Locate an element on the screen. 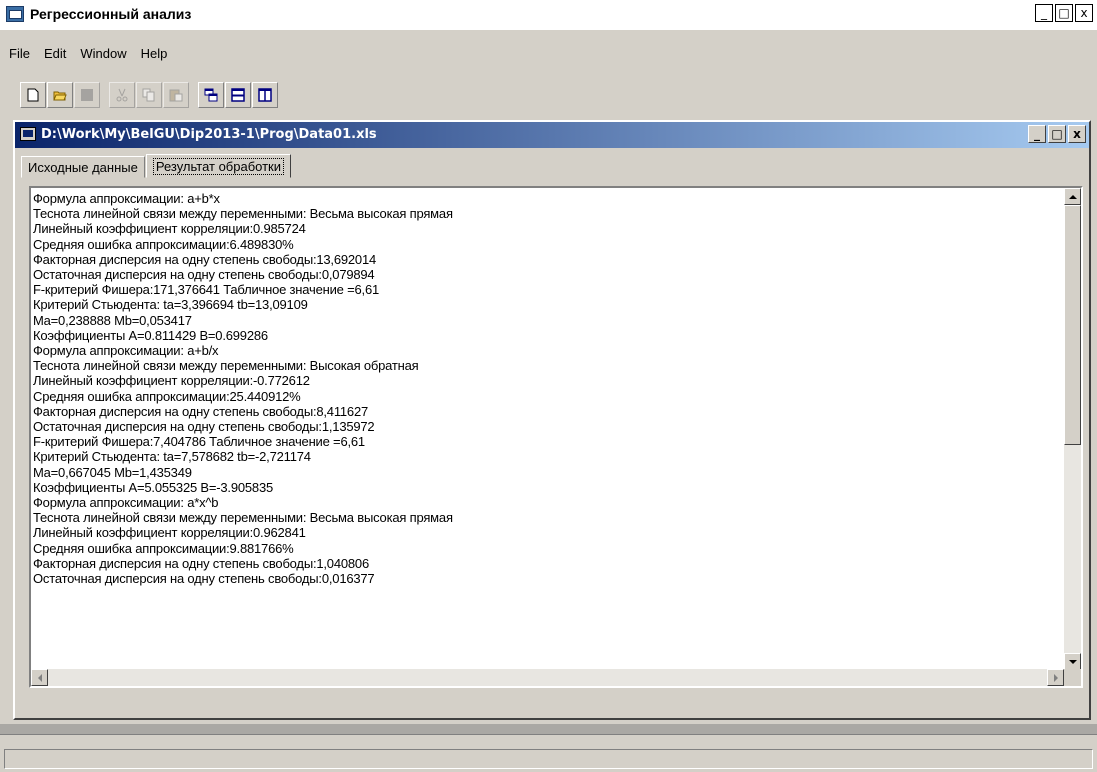 The image size is (1097, 772). scrollbar-corner is located at coordinates (1072, 677).